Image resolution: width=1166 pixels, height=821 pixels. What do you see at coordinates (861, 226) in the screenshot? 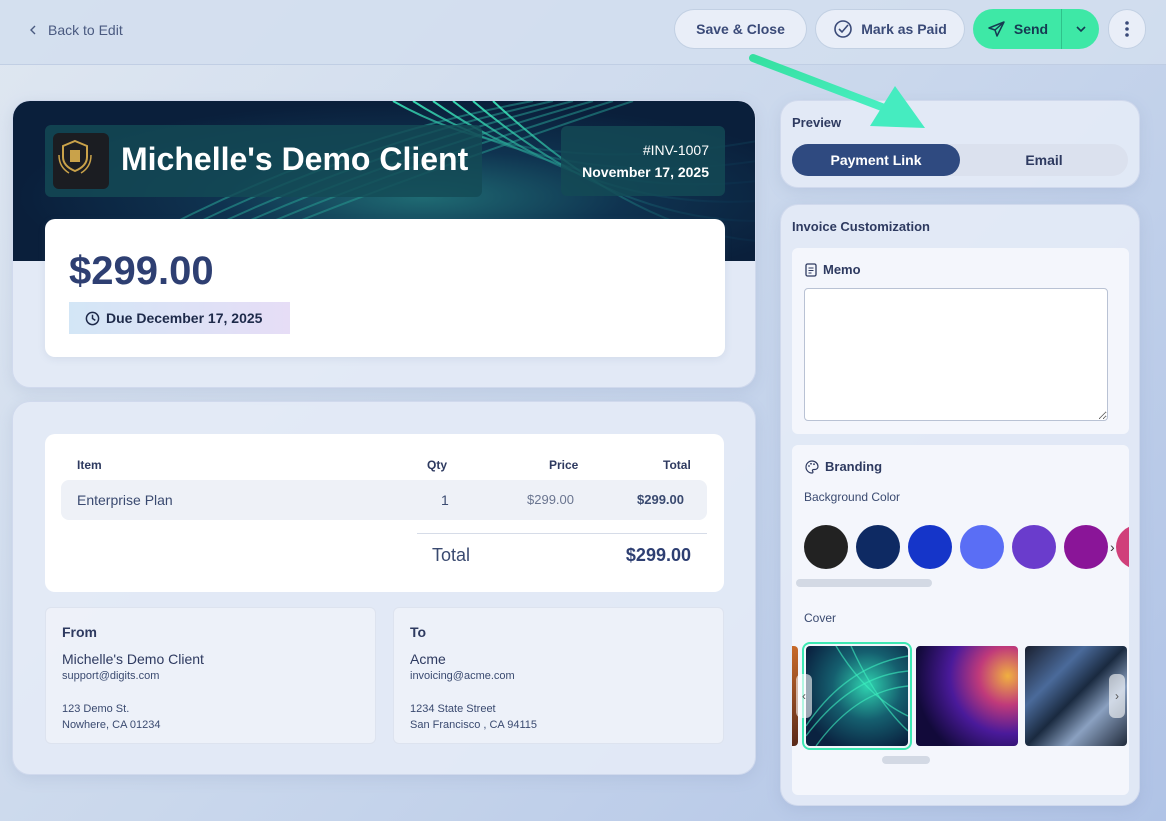
I see `customization-title: Invoice Customization` at bounding box center [861, 226].